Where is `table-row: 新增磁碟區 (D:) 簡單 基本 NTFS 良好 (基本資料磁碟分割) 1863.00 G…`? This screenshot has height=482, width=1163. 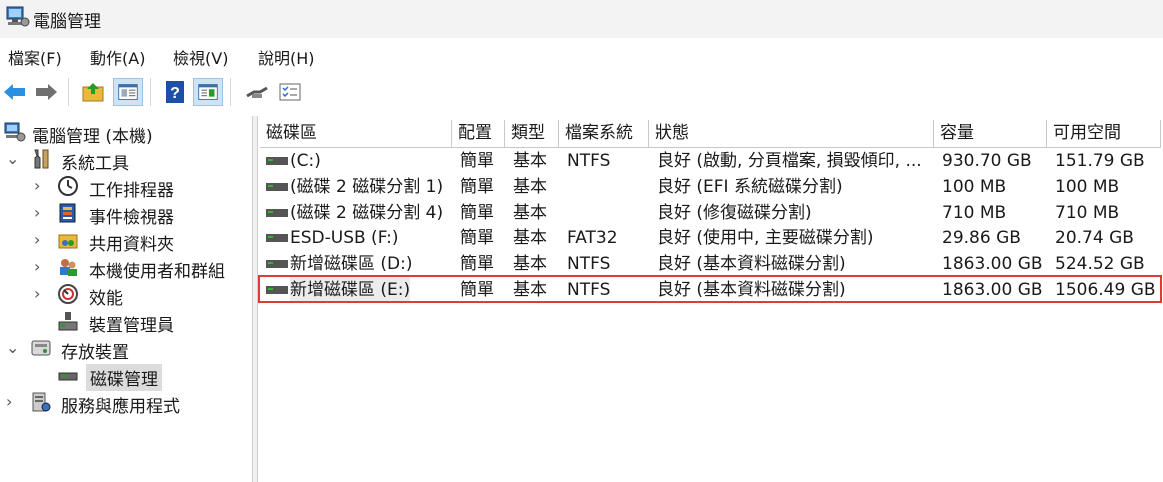 table-row: 新增磁碟區 (D:) 簡單 基本 NTFS 良好 (基本資料磁碟分割) 1863.00 G… is located at coordinates (711, 264).